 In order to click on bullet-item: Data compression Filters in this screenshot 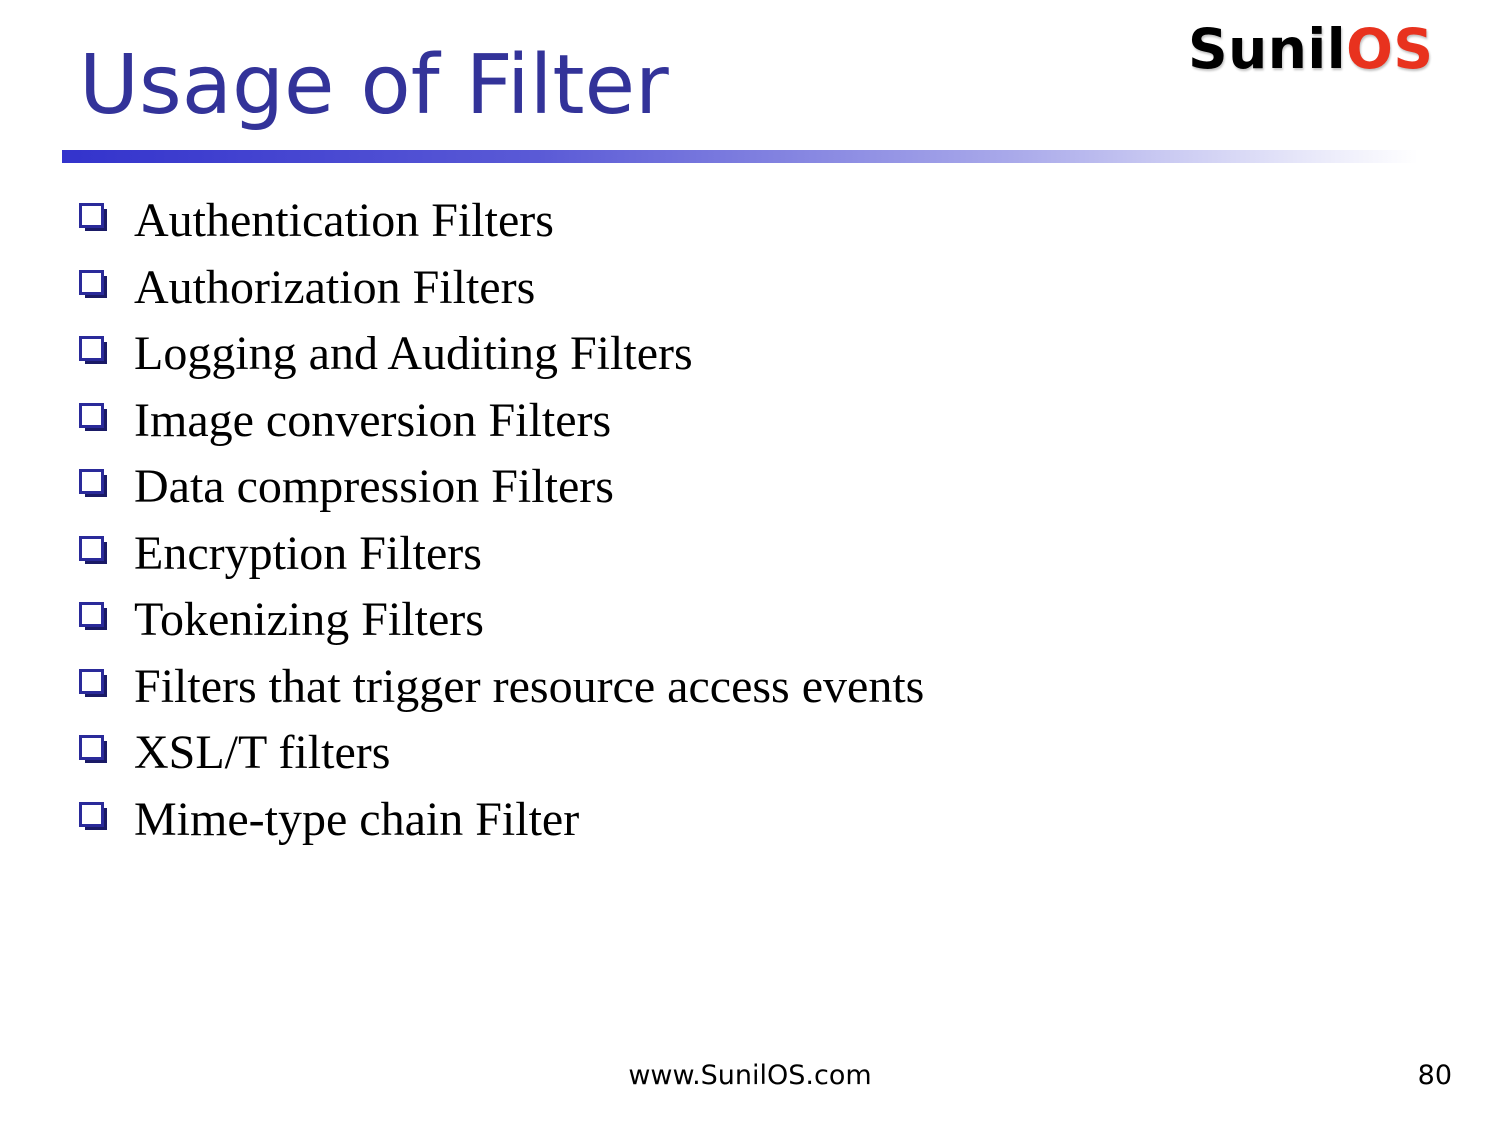, I will do `click(501, 487)`.